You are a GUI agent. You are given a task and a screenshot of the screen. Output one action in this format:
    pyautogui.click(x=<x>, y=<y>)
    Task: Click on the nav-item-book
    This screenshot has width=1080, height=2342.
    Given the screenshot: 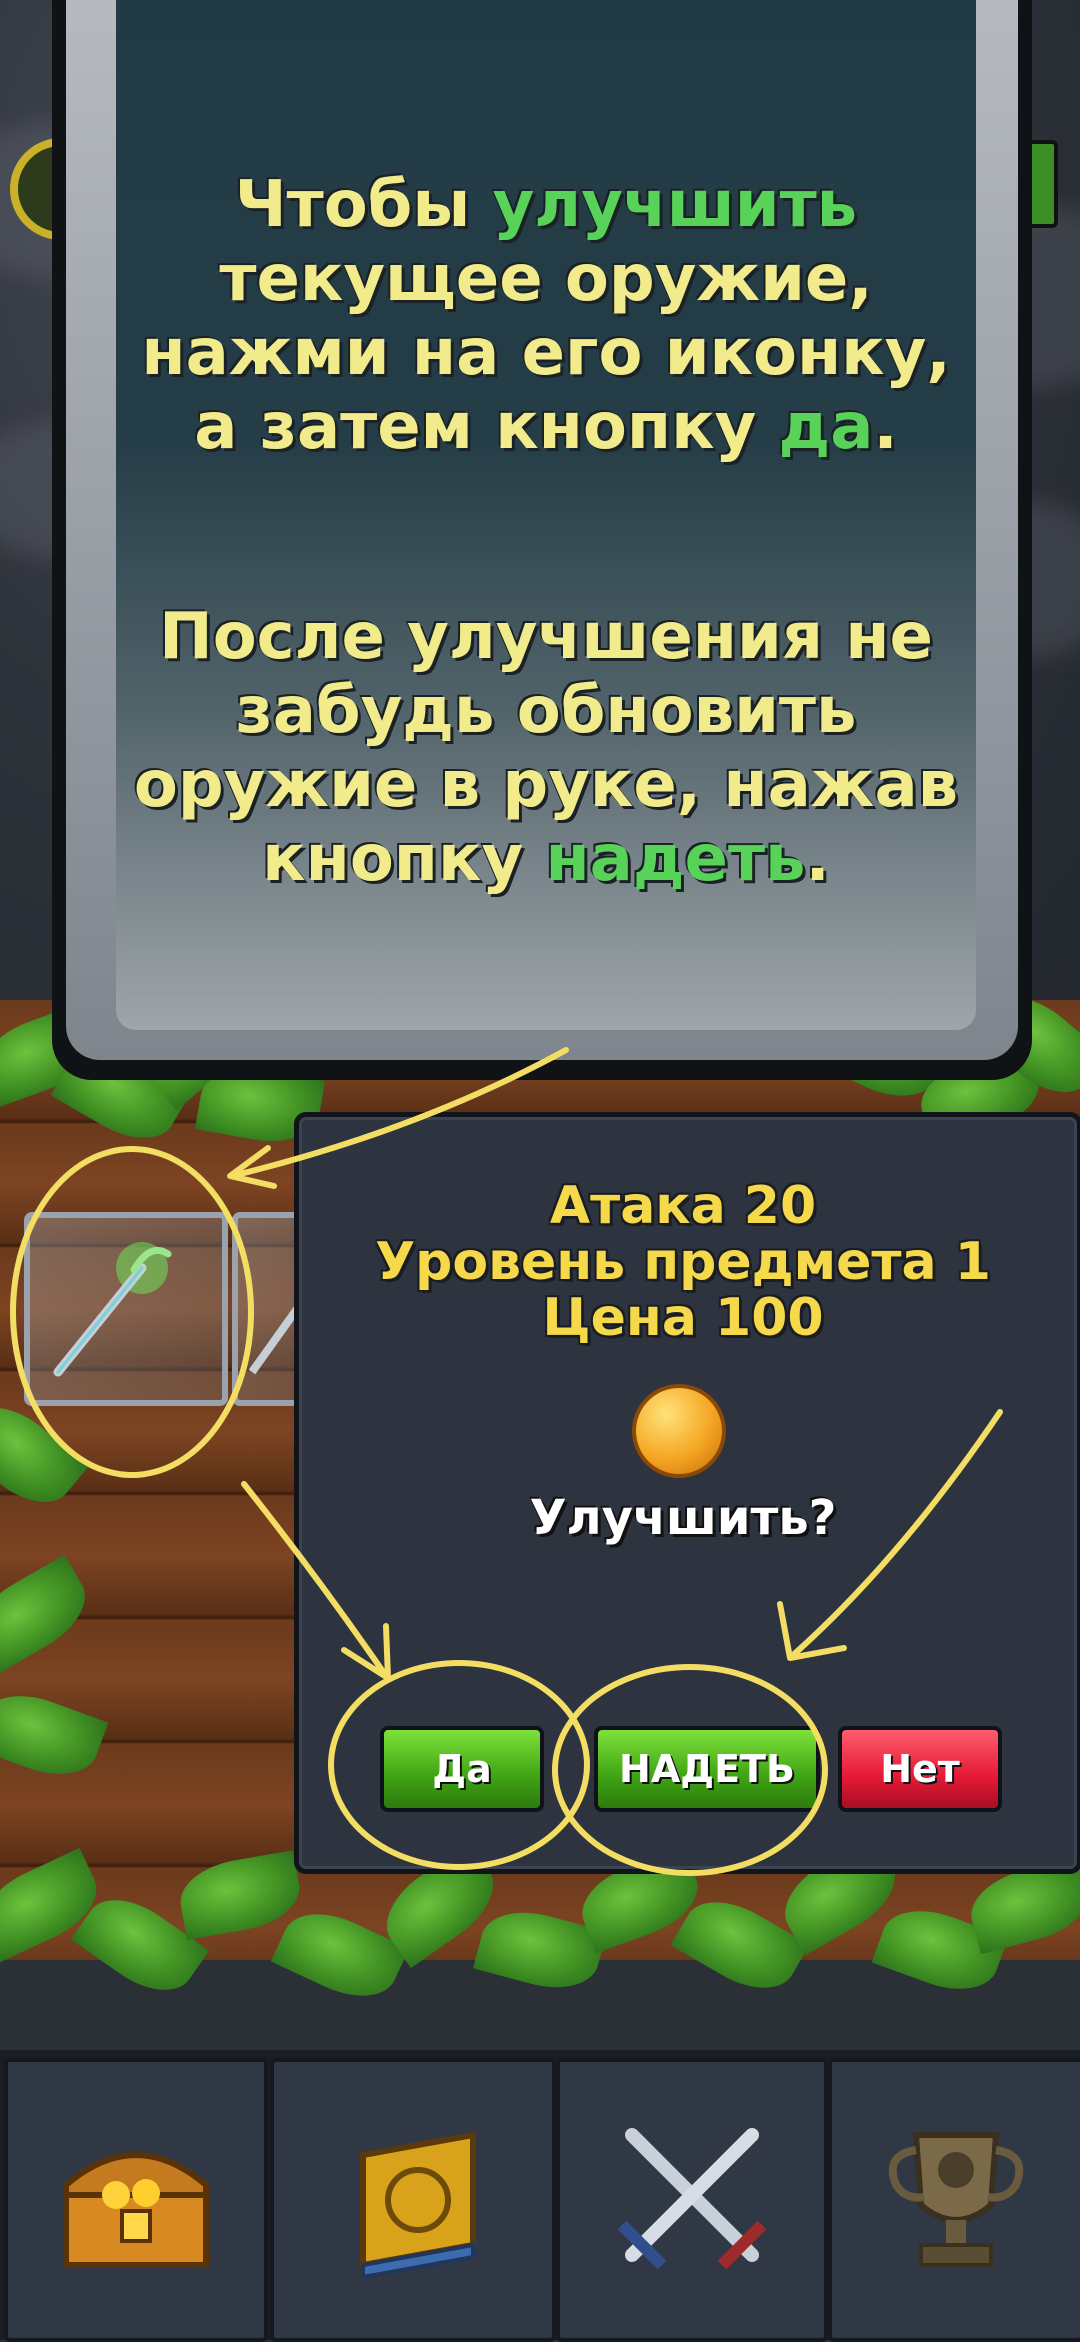 What is the action you would take?
    pyautogui.click(x=413, y=2200)
    